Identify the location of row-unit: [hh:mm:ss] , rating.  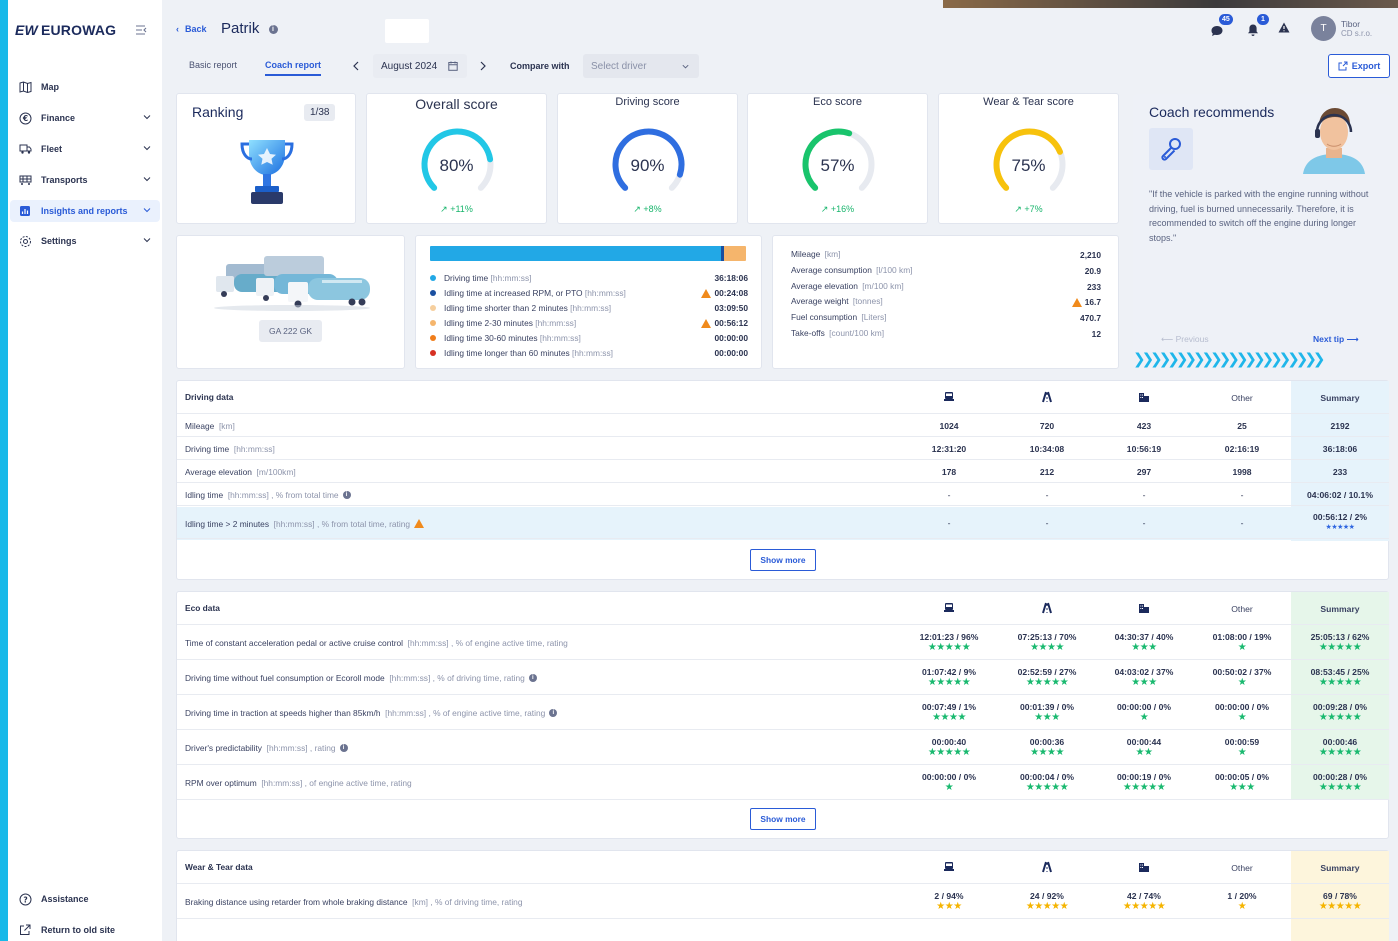
(300, 747).